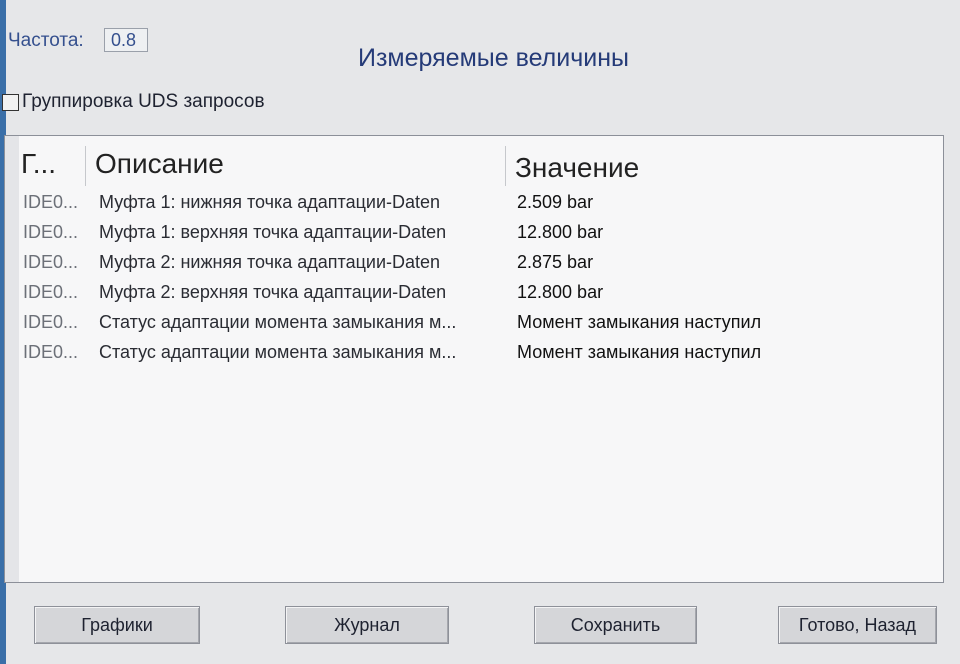  What do you see at coordinates (270, 262) in the screenshot?
I see `row-description: Муфта 2: нижняя точка адаптации-Daten` at bounding box center [270, 262].